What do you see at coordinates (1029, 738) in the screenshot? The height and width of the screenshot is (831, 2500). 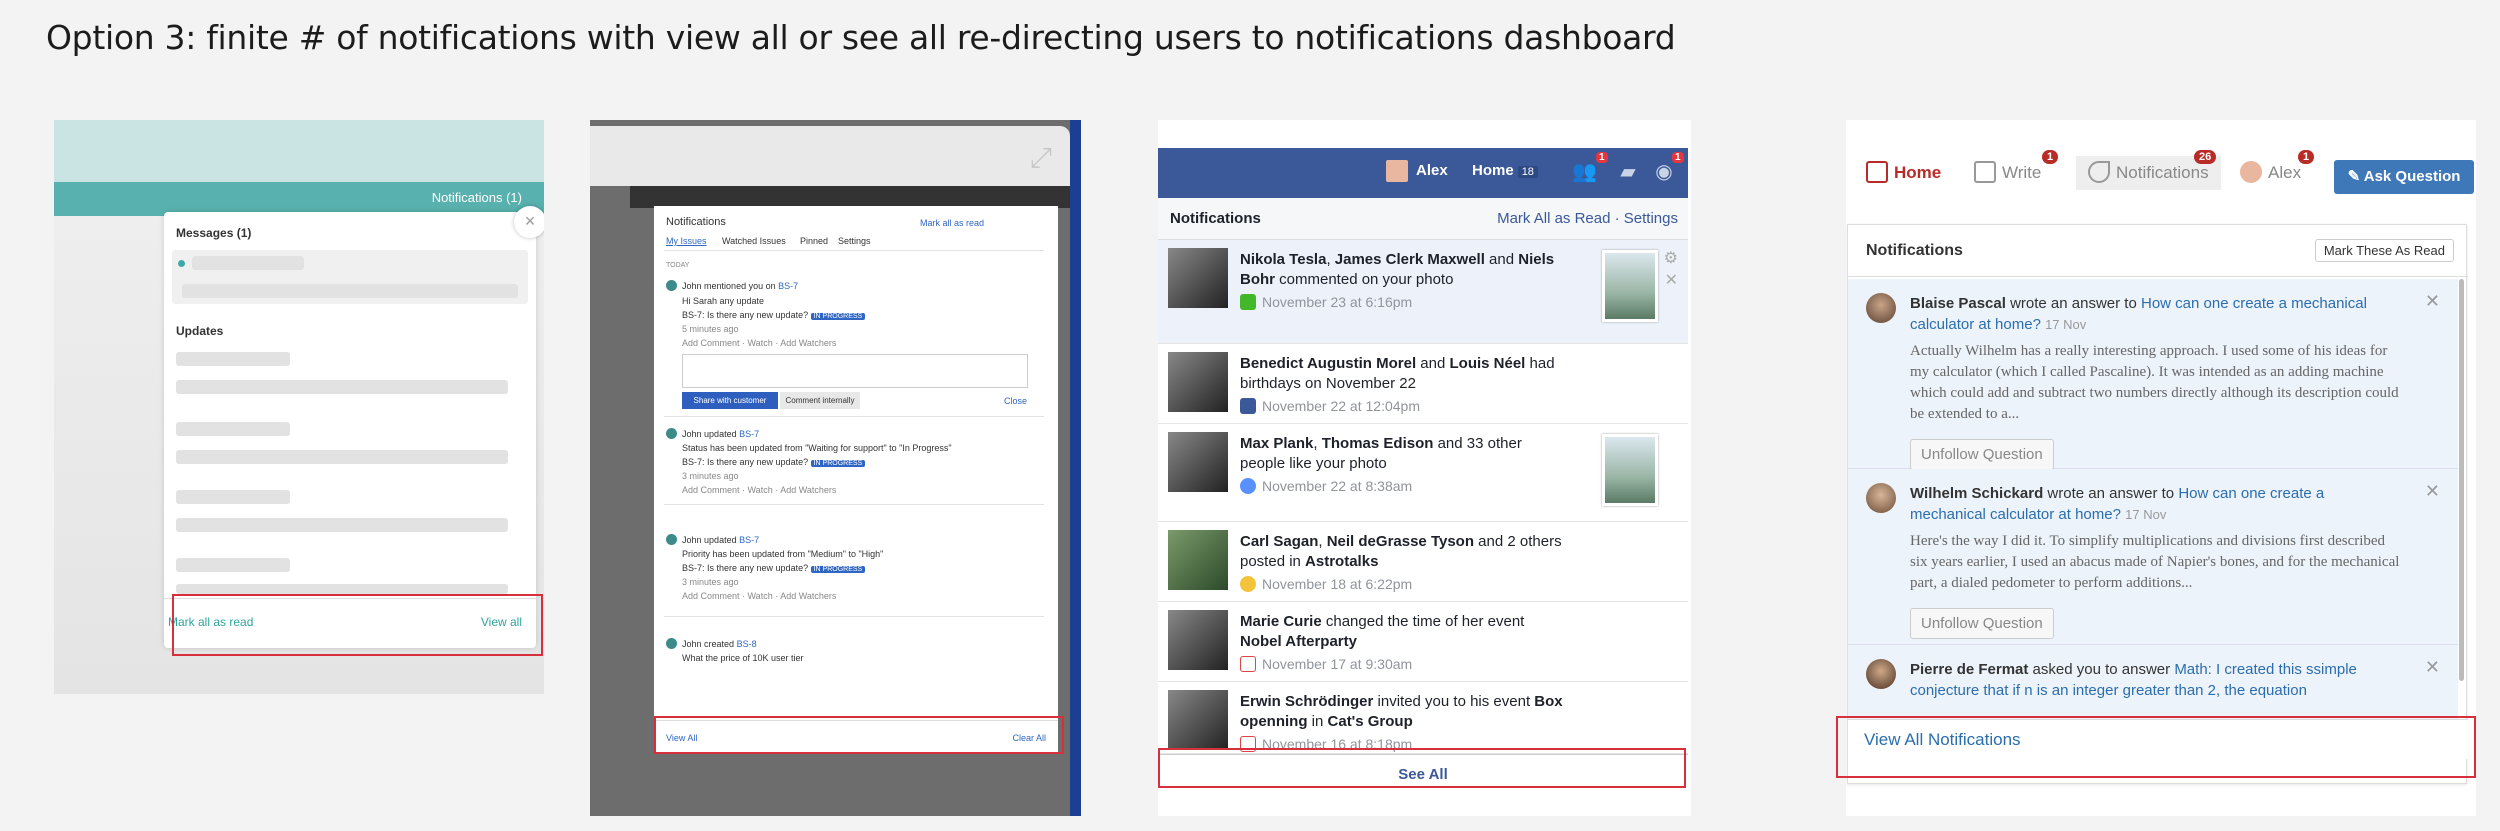 I see `clear-all-link: Clear All` at bounding box center [1029, 738].